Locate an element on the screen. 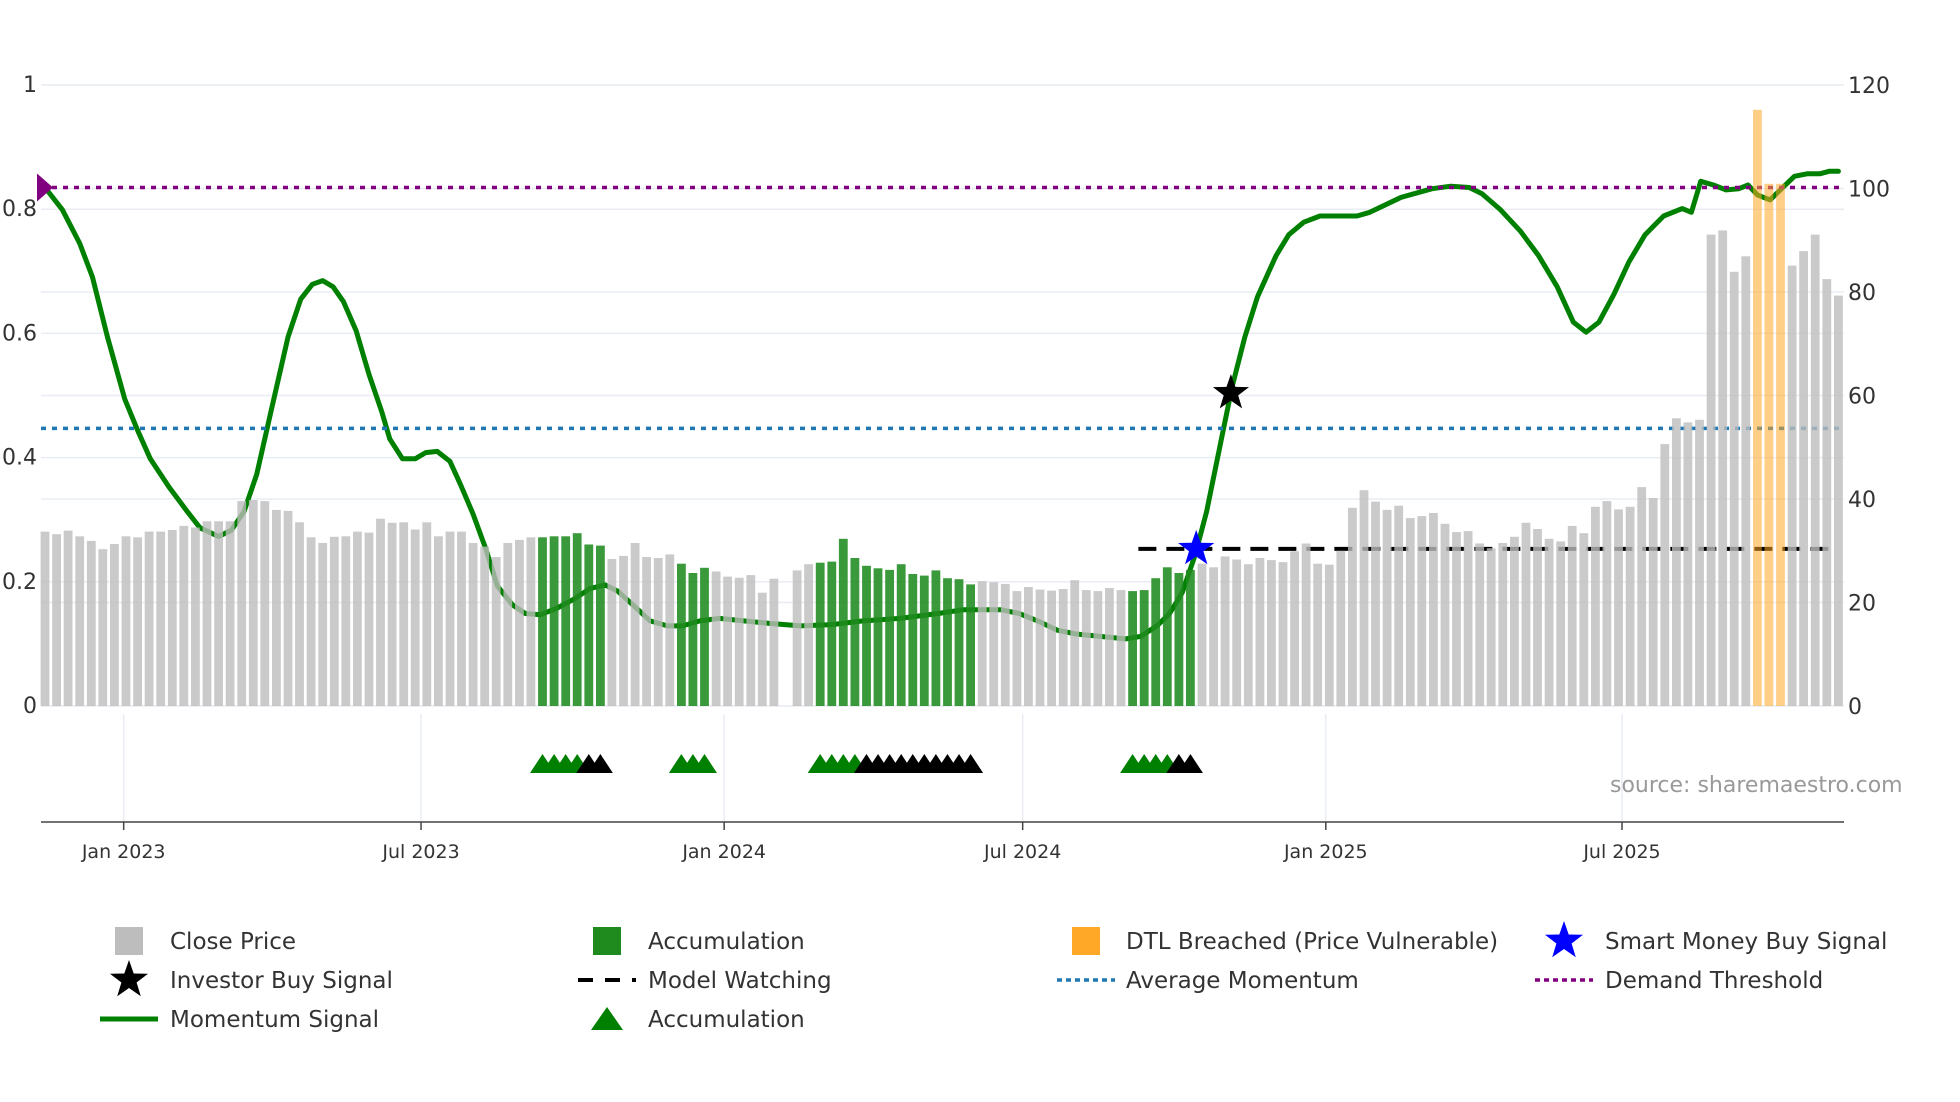 The width and height of the screenshot is (1960, 1102). right-axis-tick-label: 80 is located at coordinates (1862, 293).